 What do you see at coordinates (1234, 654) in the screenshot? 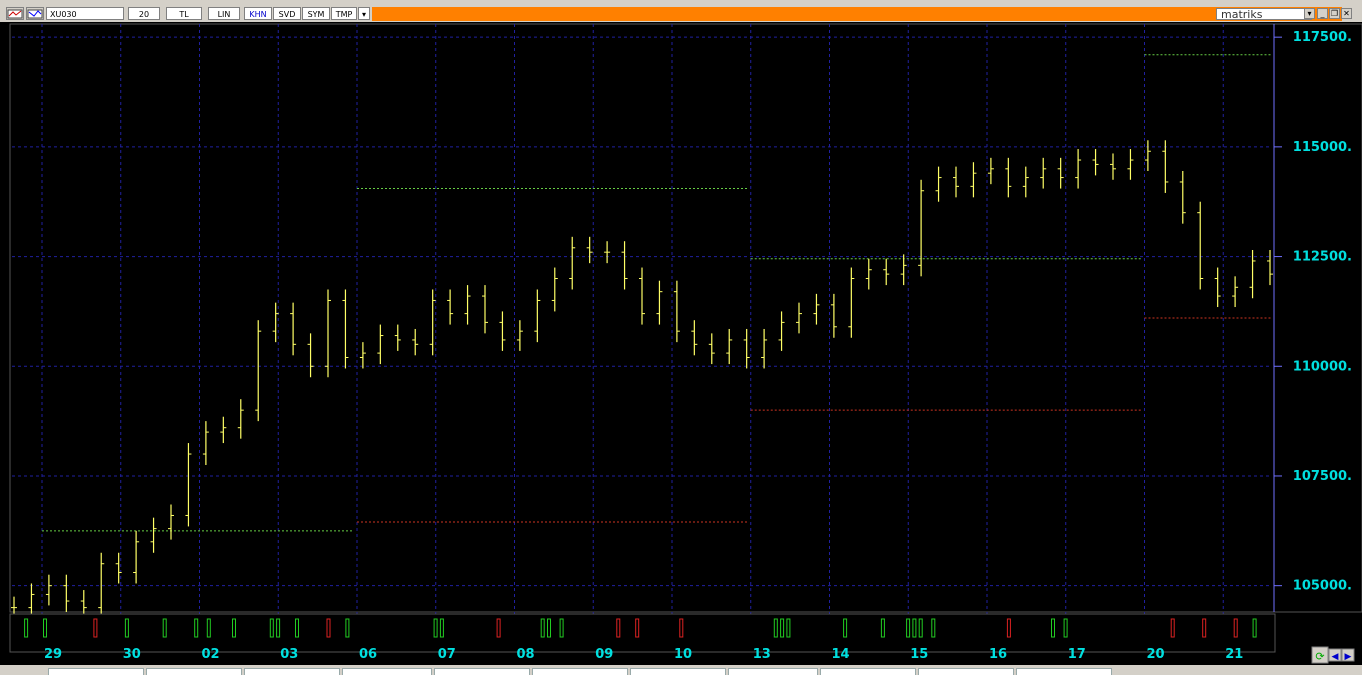
I see `date-label: 21` at bounding box center [1234, 654].